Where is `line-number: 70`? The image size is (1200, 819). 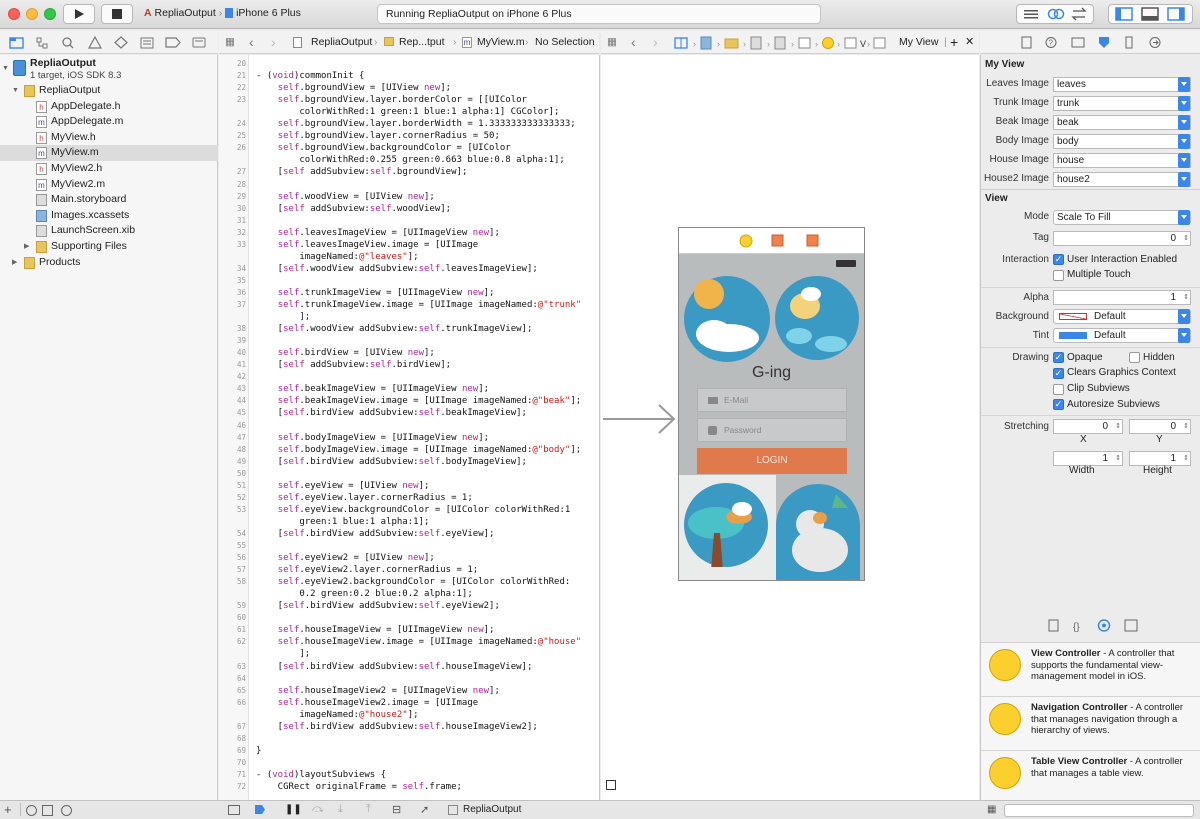 line-number: 70 is located at coordinates (241, 762).